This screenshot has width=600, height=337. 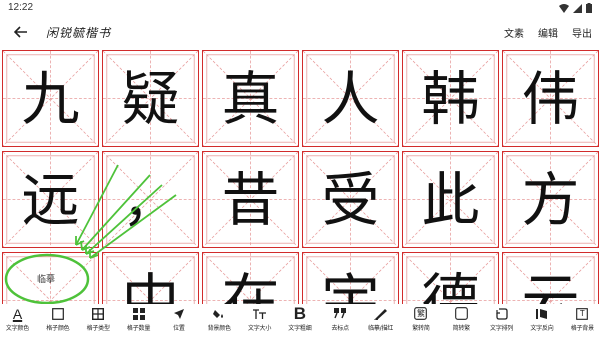 I want to click on back-button, so click(x=21, y=32).